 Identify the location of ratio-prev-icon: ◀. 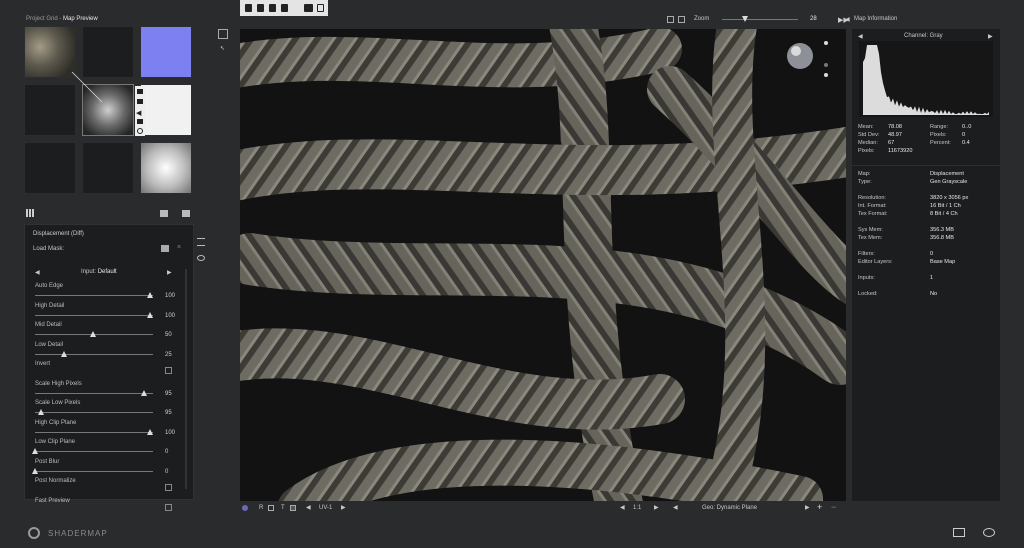
(622, 507).